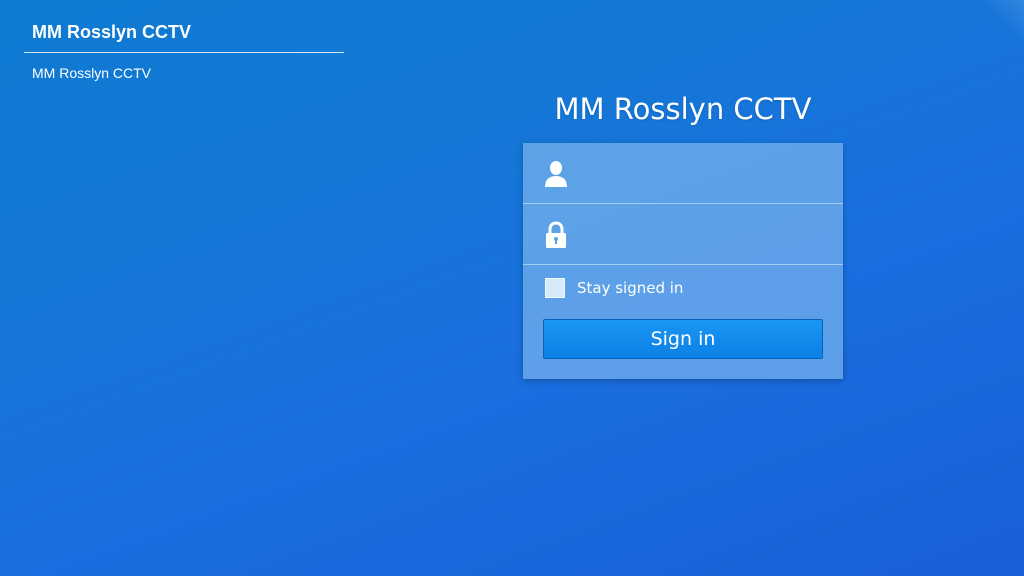  What do you see at coordinates (705, 235) in the screenshot?
I see `password-input` at bounding box center [705, 235].